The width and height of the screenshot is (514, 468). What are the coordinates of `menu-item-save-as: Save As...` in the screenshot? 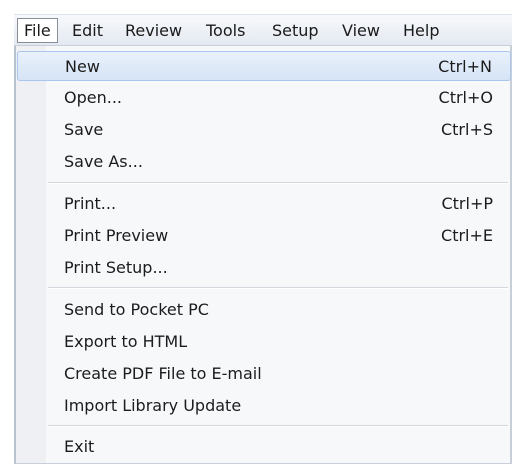 It's located at (264, 162).